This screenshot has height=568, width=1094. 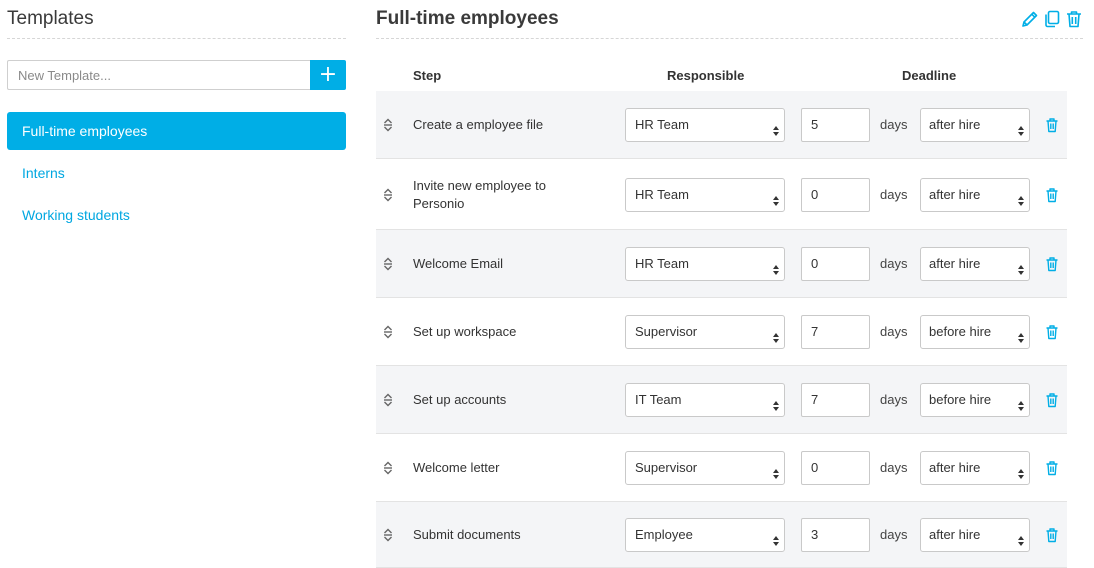 I want to click on table-row: Welcome Email HR Team 0 days after hire, so click(x=721, y=264).